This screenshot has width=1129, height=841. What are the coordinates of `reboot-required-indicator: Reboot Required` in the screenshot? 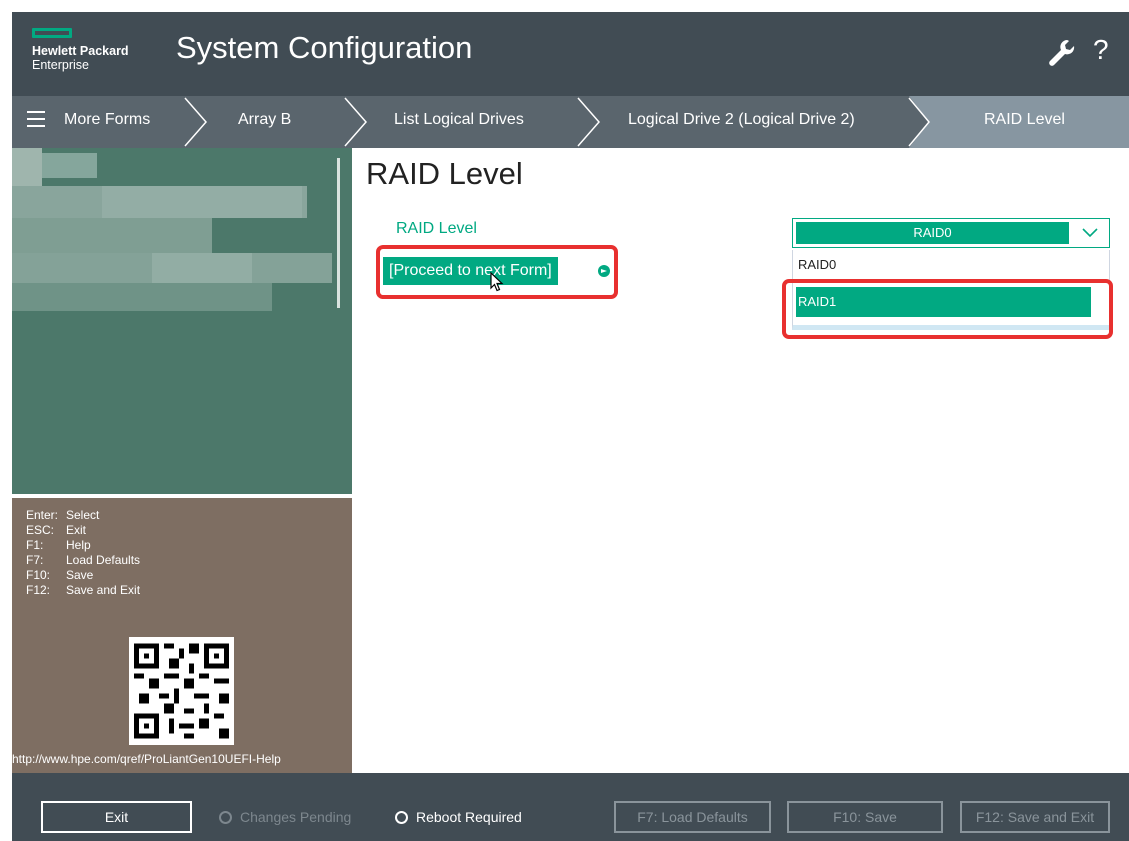 It's located at (458, 817).